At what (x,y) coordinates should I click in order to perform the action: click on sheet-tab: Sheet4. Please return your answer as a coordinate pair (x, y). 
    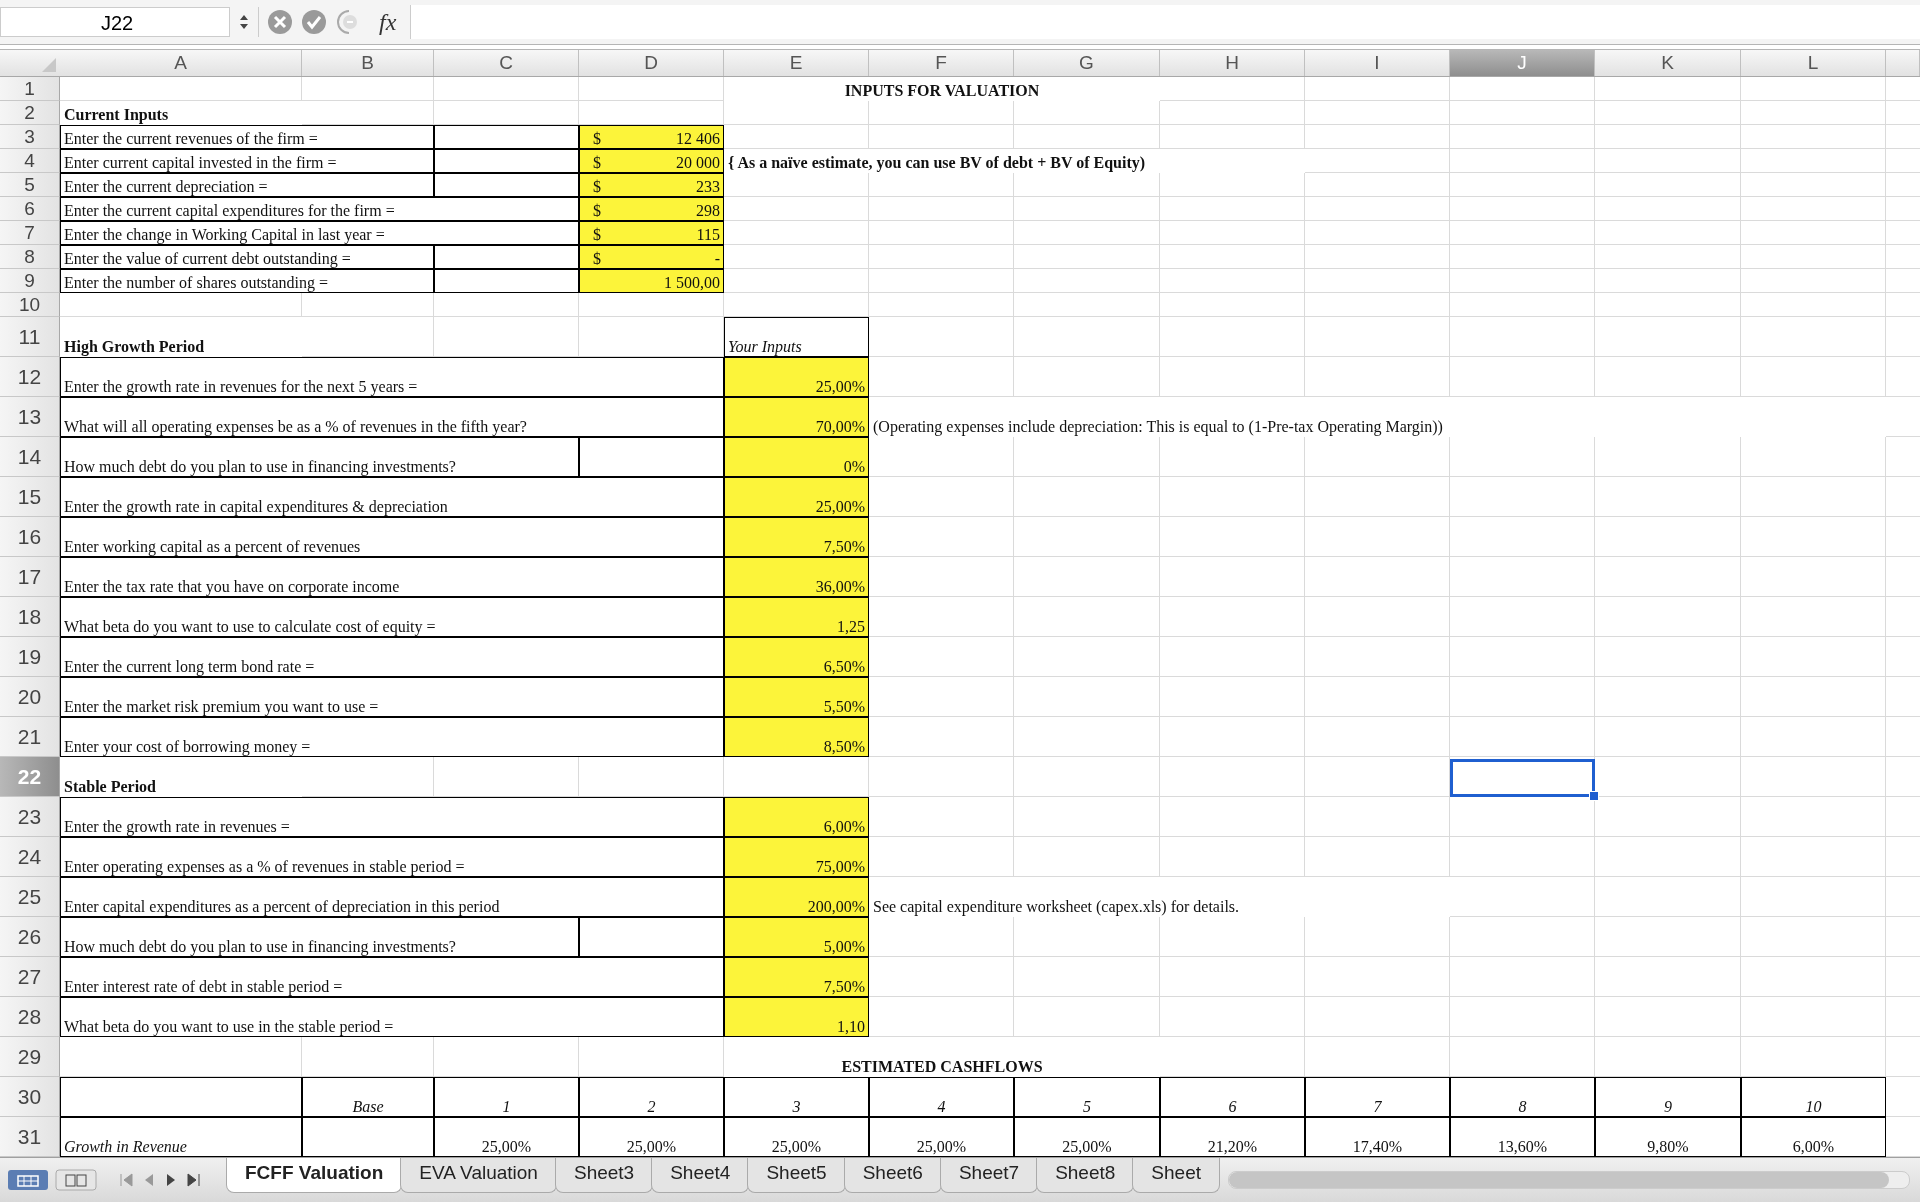
    Looking at the image, I should click on (700, 1175).